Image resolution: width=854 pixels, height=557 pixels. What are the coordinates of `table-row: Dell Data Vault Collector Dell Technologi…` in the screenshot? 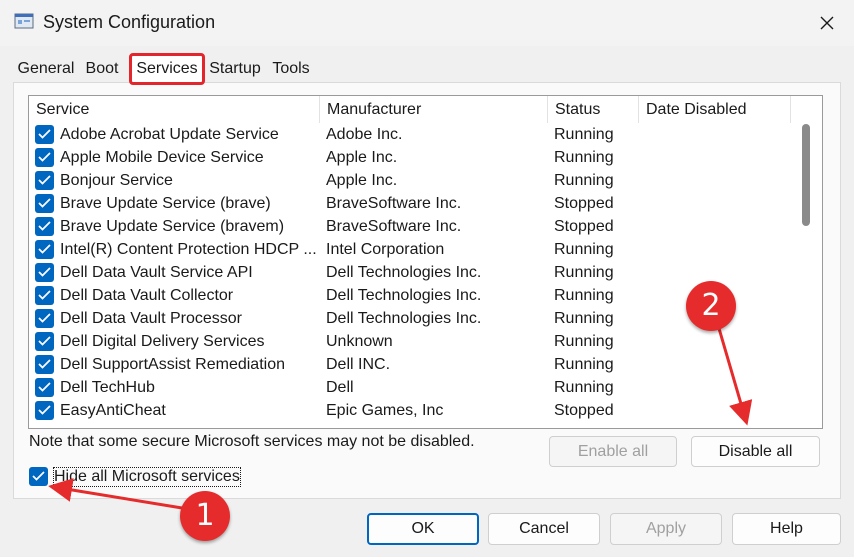 It's located at (409, 295).